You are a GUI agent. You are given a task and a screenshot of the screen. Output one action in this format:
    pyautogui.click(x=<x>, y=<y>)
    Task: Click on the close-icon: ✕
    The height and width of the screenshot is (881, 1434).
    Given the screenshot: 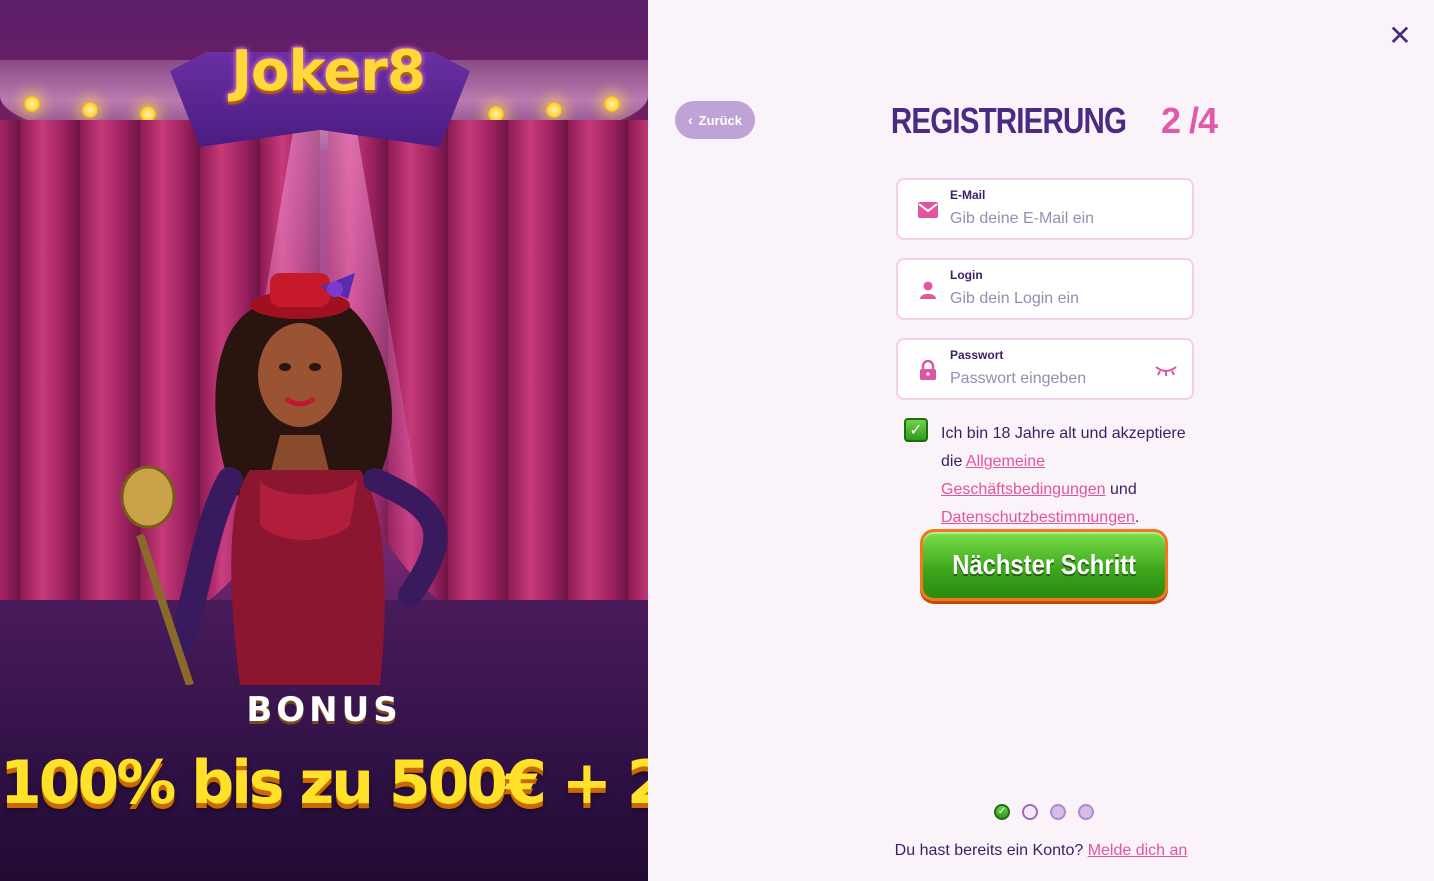 What is the action you would take?
    pyautogui.click(x=1400, y=35)
    